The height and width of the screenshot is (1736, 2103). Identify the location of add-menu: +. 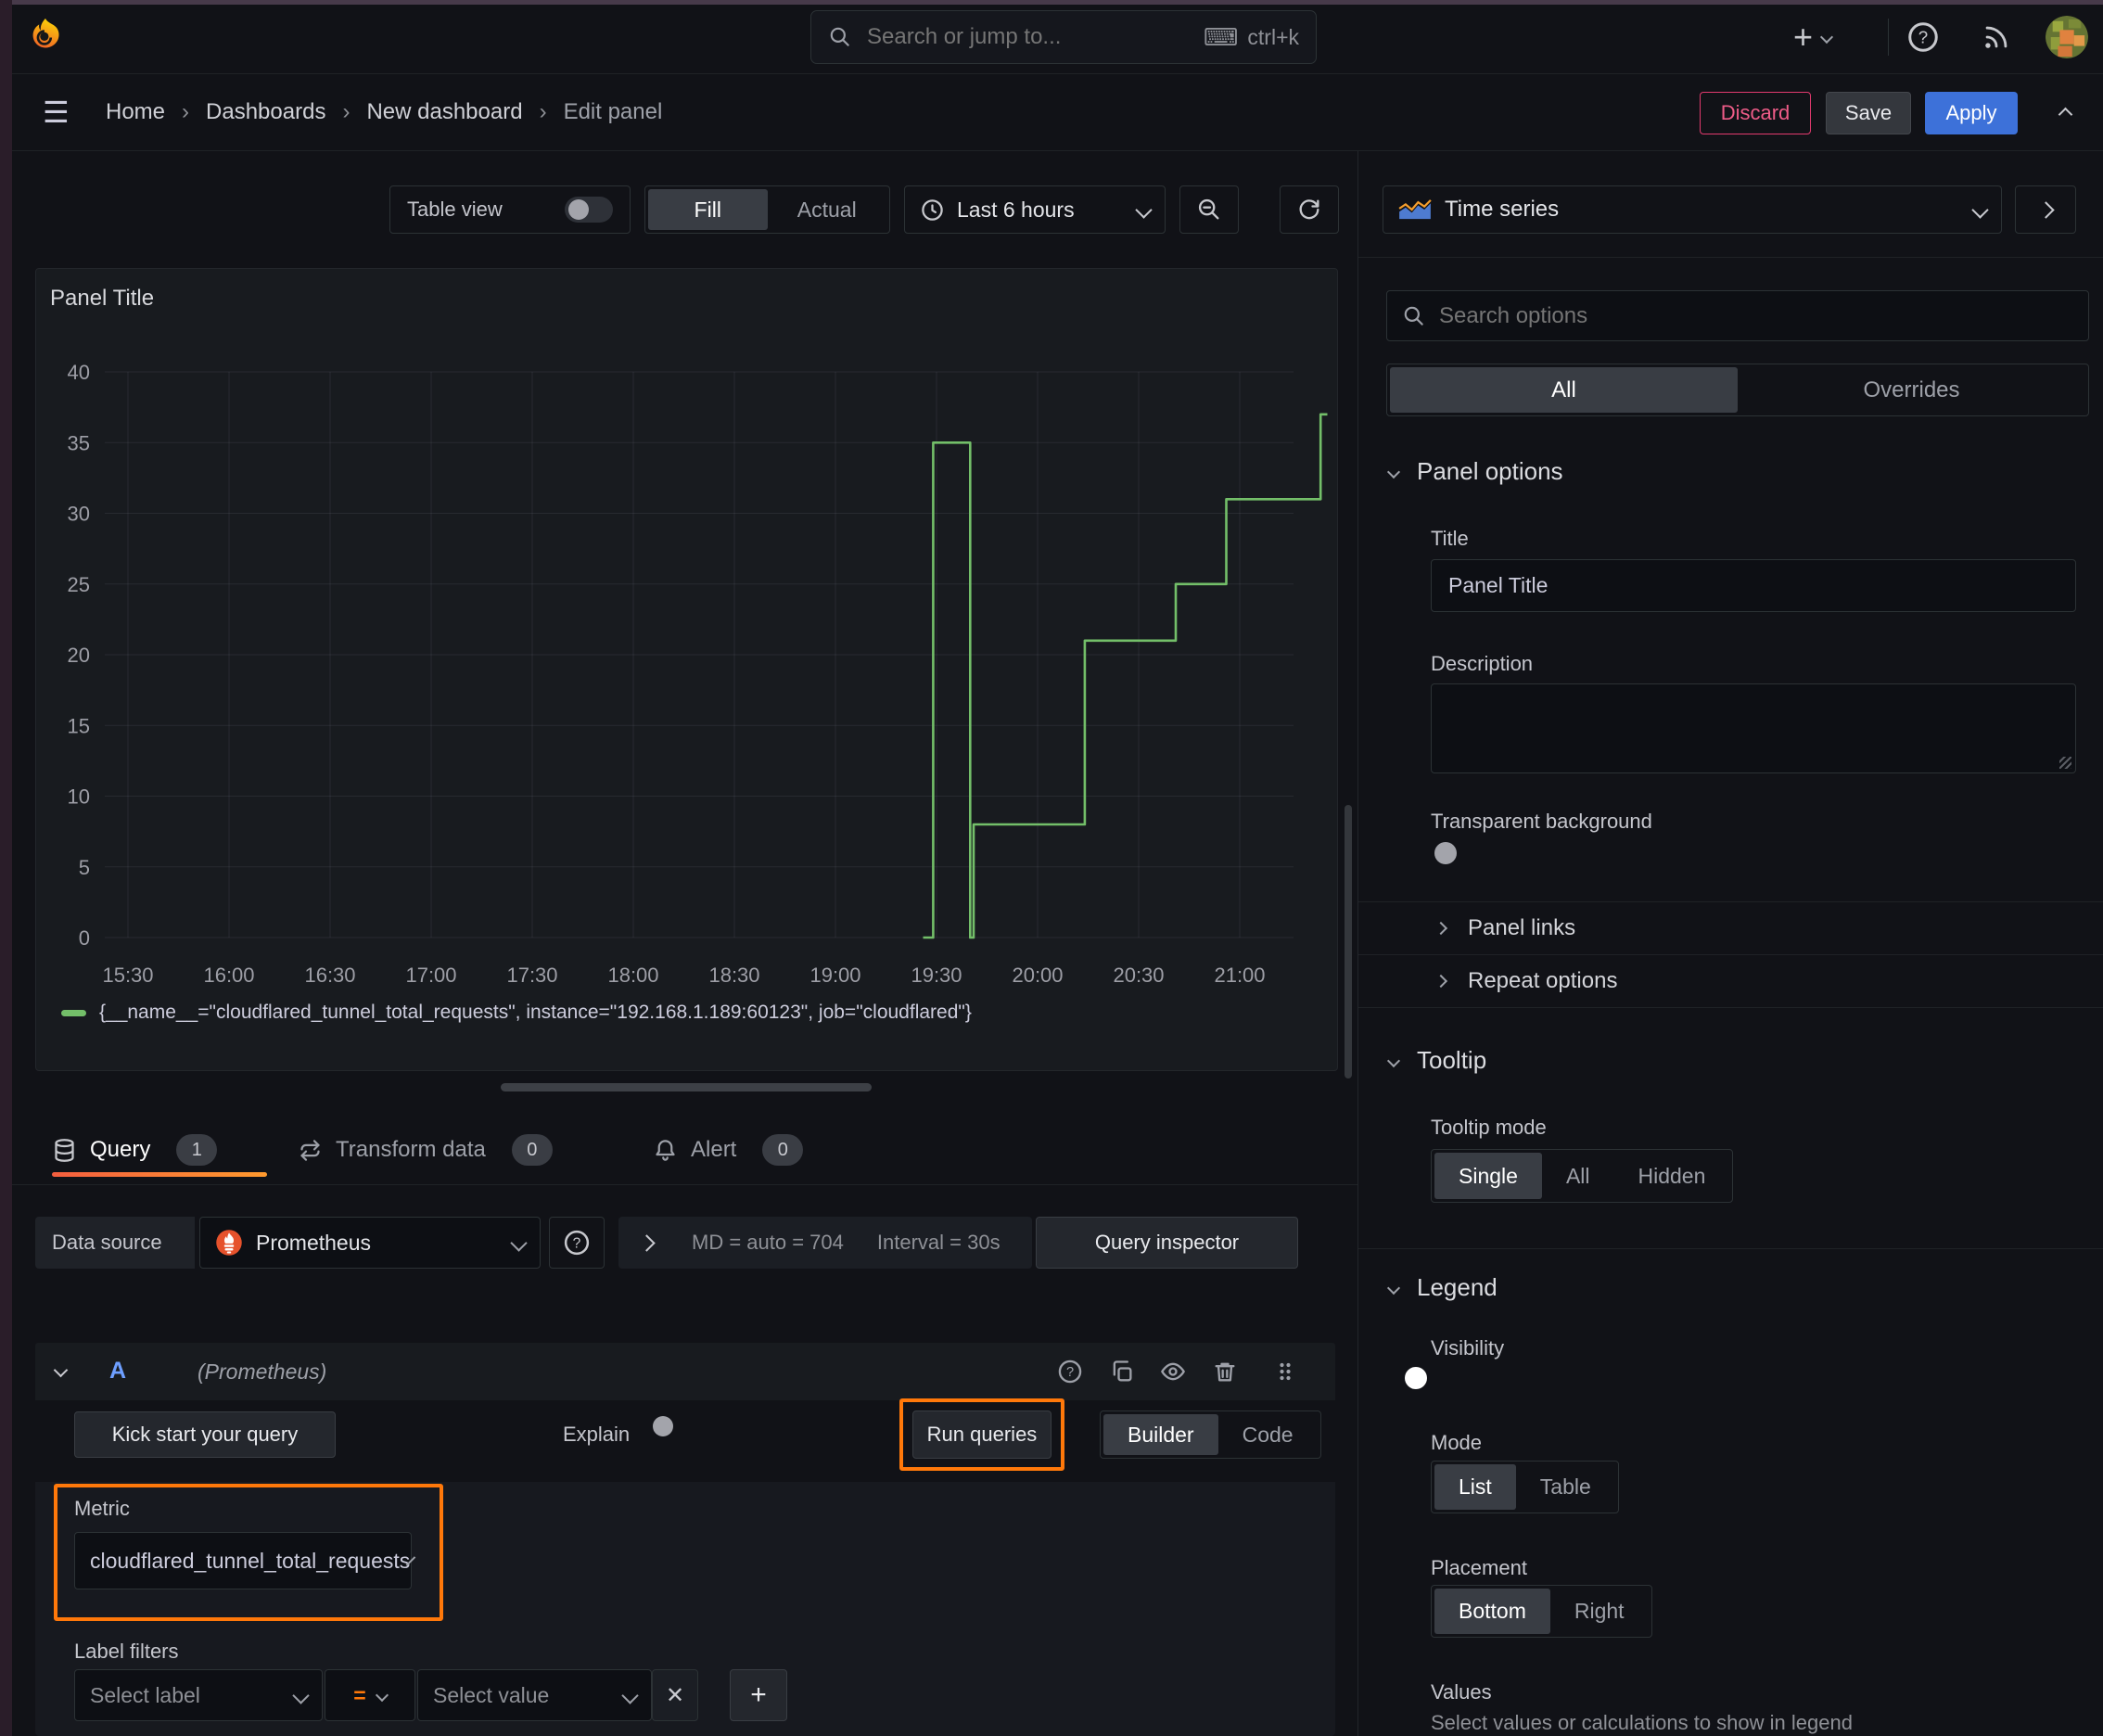
(1813, 37).